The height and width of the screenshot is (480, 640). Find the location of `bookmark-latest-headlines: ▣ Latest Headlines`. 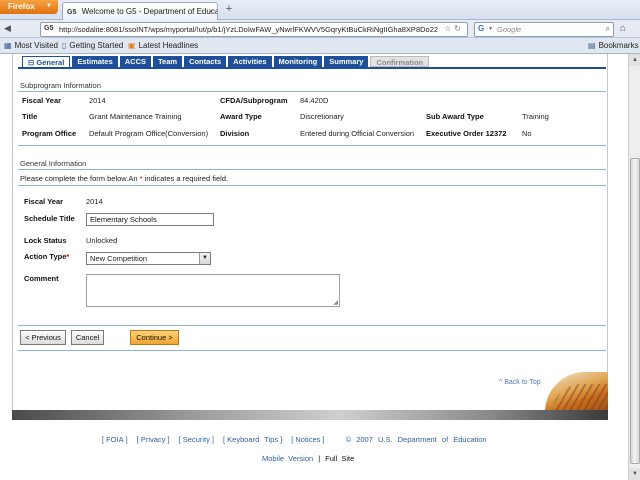

bookmark-latest-headlines: ▣ Latest Headlines is located at coordinates (163, 45).